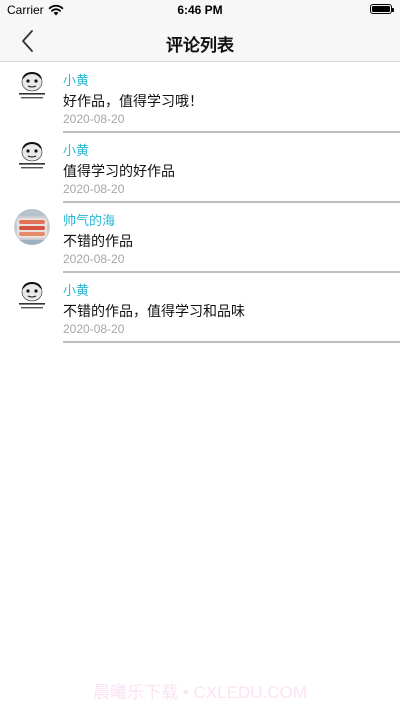  Describe the element at coordinates (98, 242) in the screenshot. I see `comment-text: 不错的作品` at that location.